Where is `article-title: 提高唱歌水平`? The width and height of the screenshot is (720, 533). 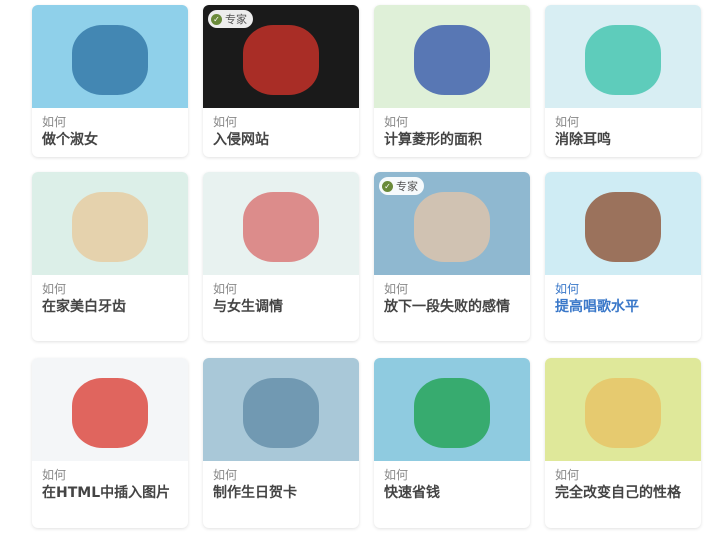 article-title: 提高唱歌水平 is located at coordinates (624, 307).